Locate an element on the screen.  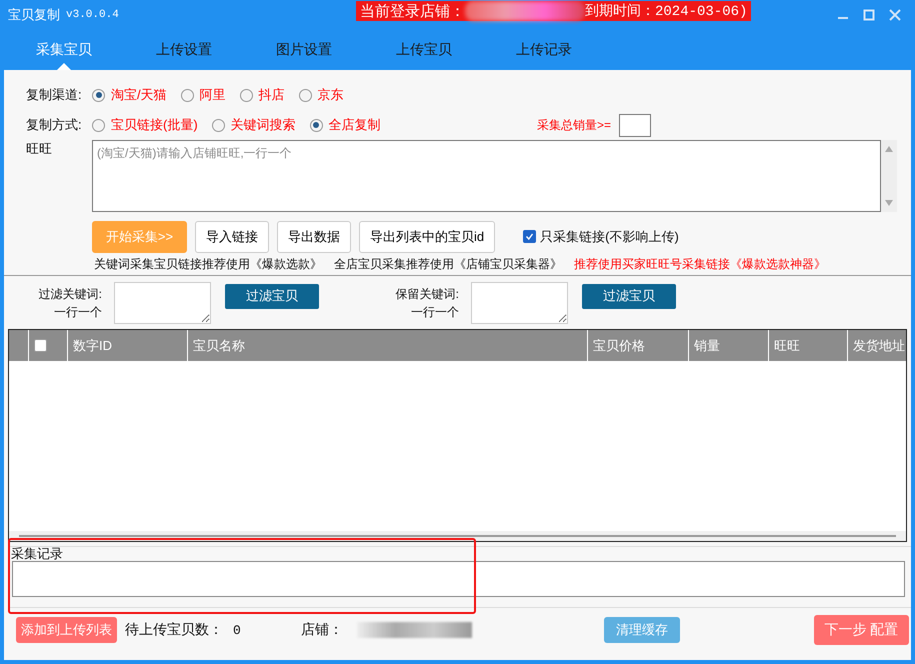
window-title: 宝贝复制 is located at coordinates (34, 15).